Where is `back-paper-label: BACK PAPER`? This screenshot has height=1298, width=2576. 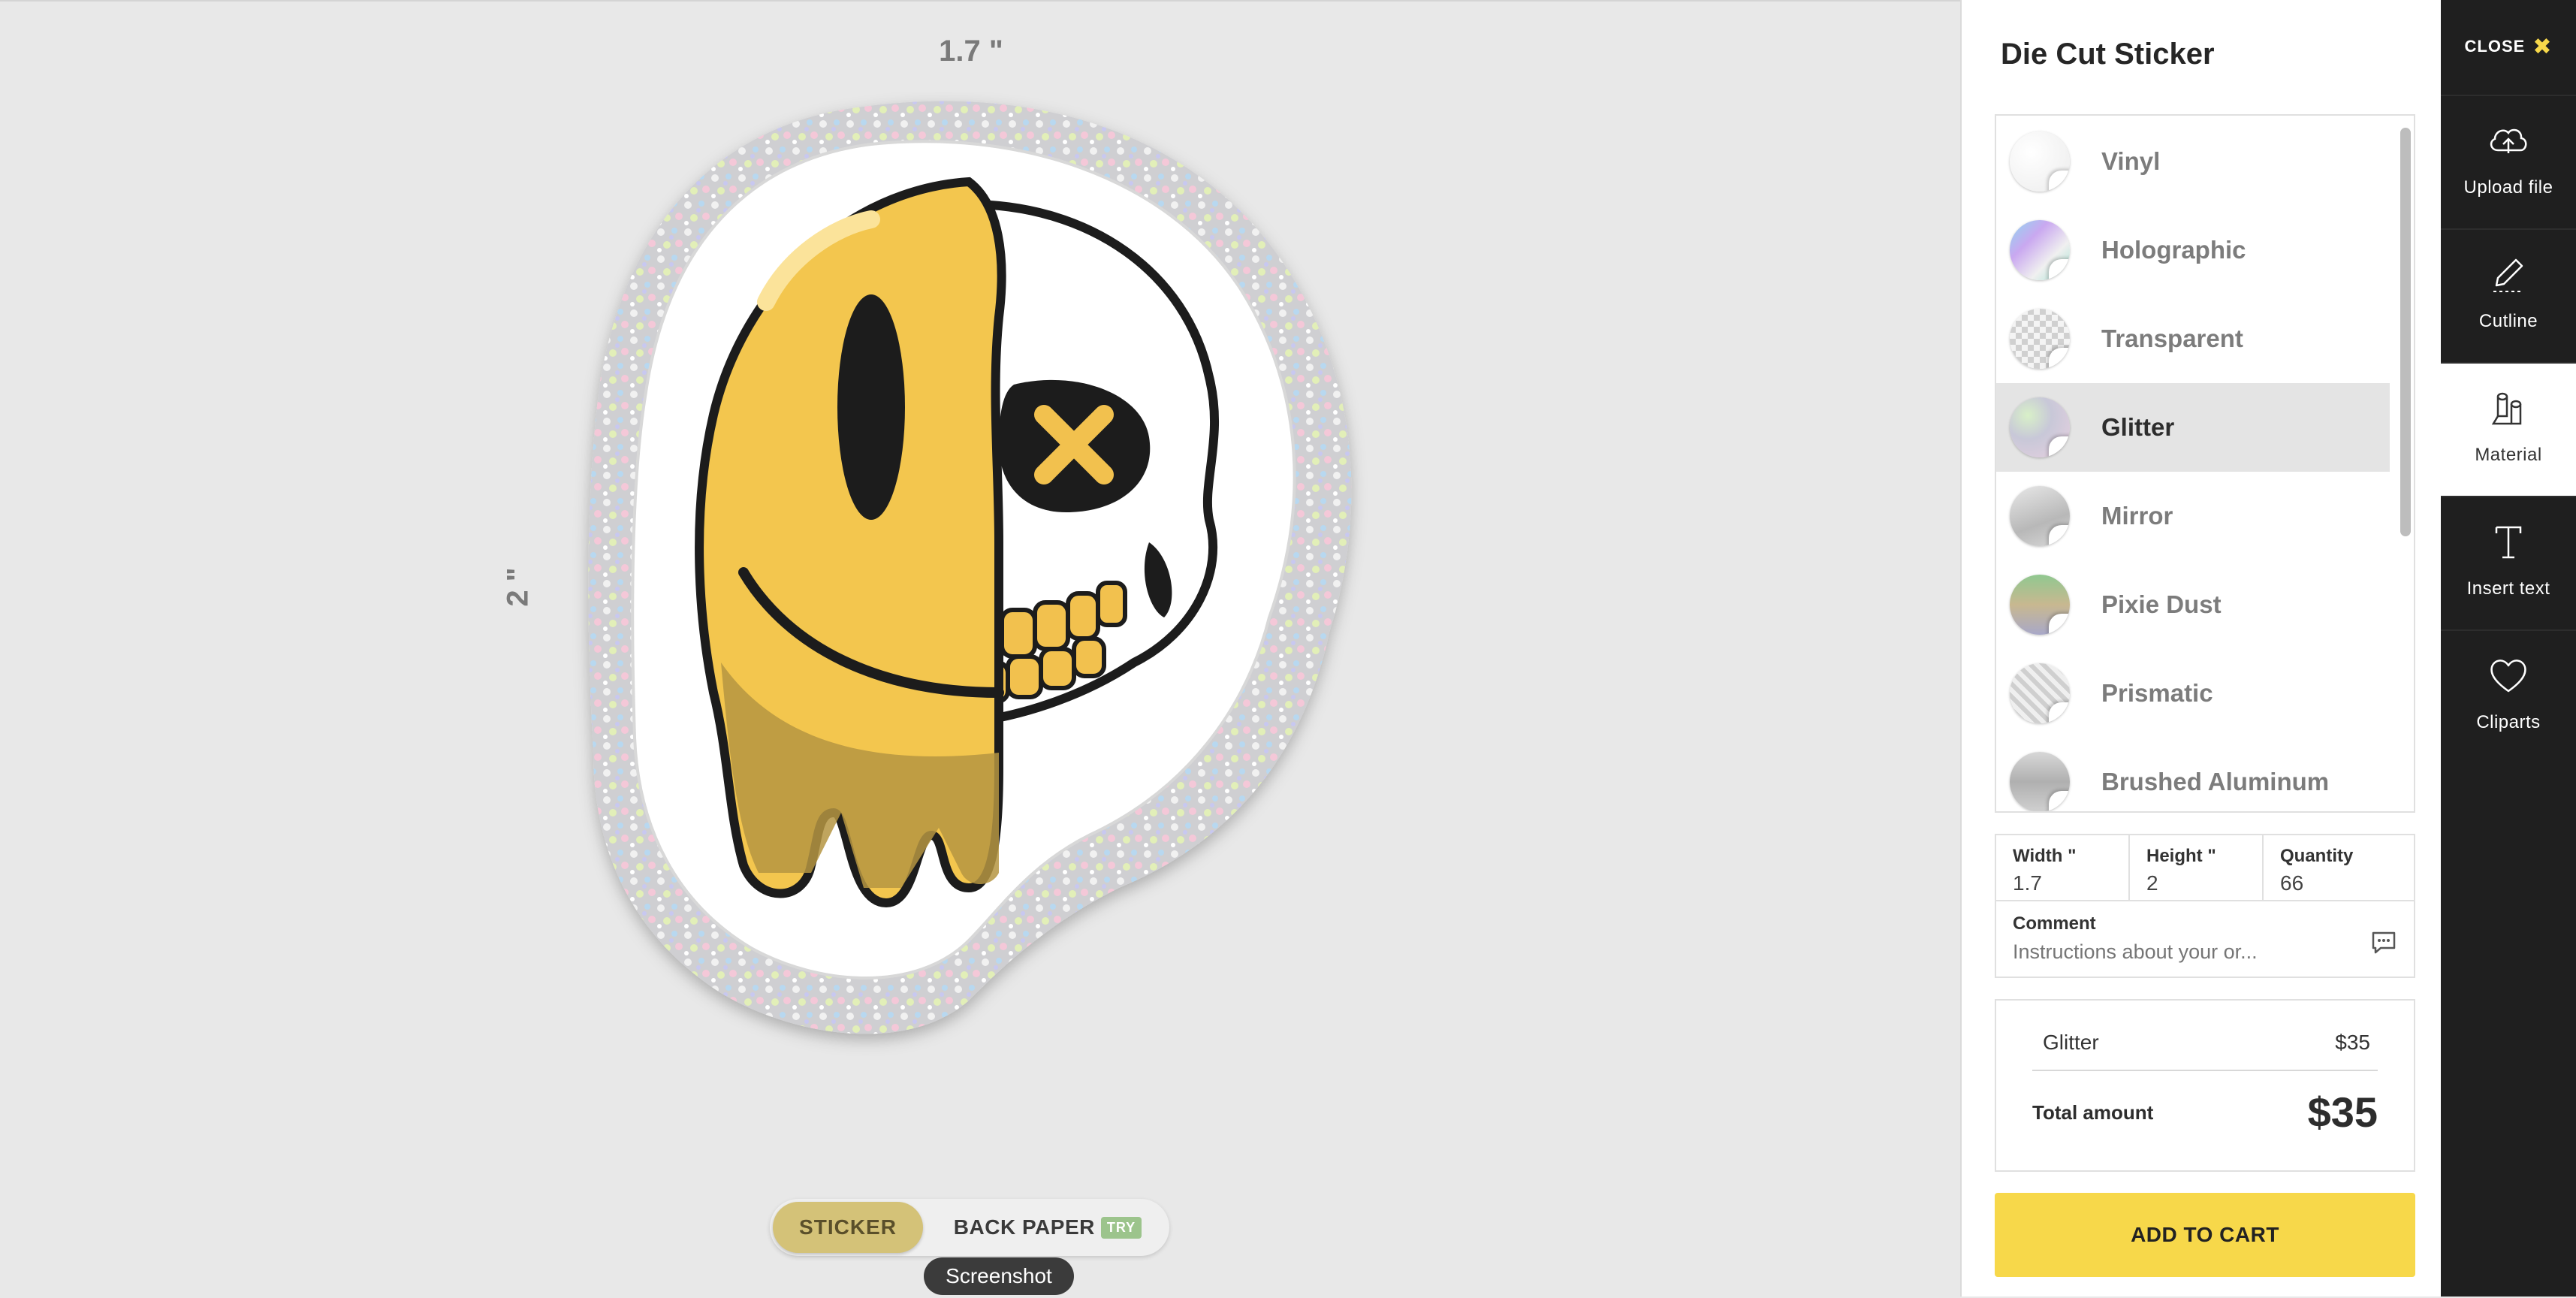
back-paper-label: BACK PAPER is located at coordinates (1024, 1227).